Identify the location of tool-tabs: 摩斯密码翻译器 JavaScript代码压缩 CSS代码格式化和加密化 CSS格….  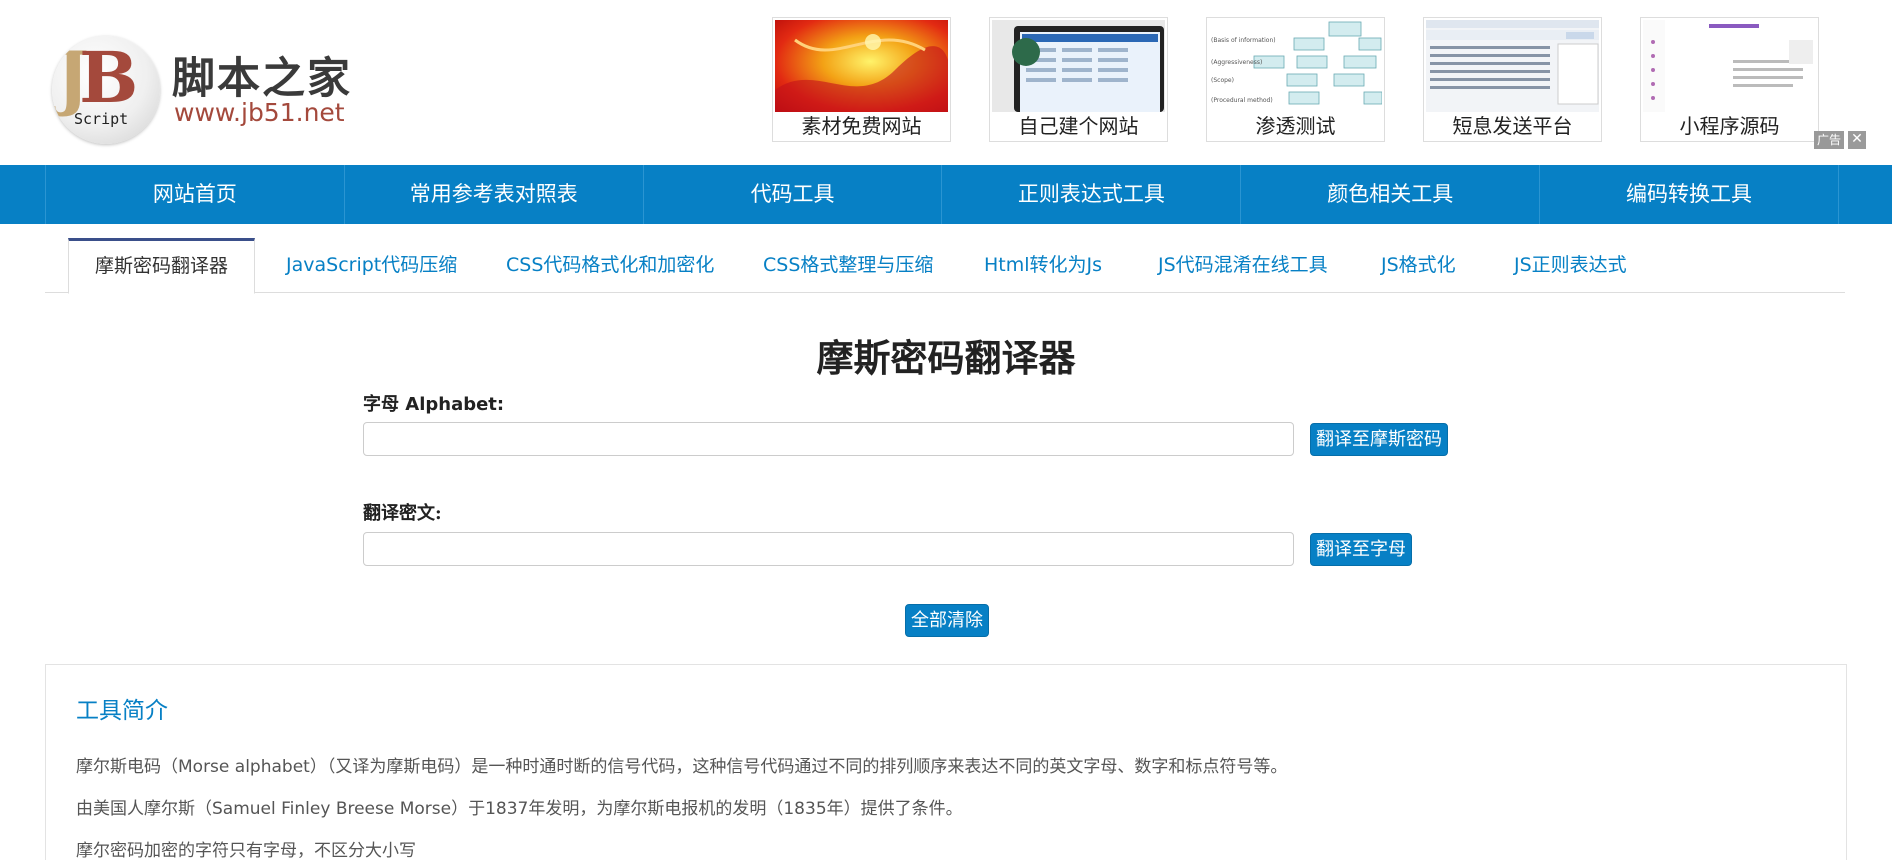
(945, 266).